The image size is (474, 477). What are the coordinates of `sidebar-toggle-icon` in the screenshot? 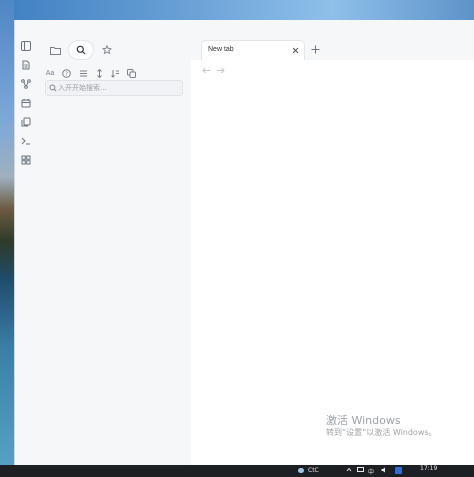 It's located at (26, 46).